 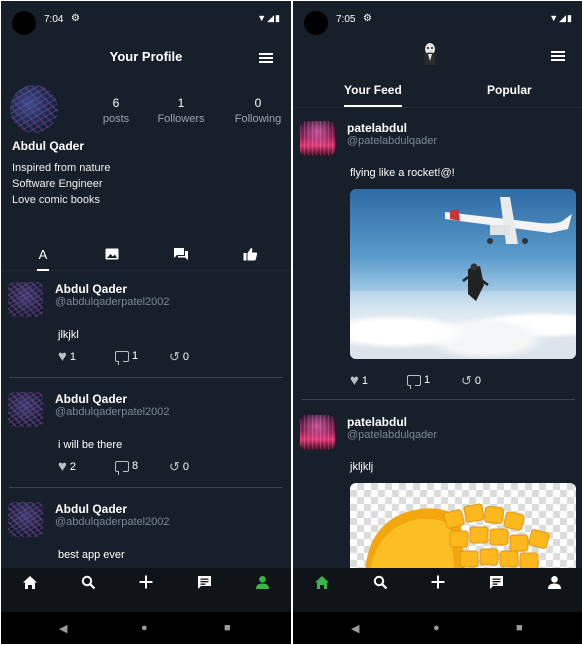 What do you see at coordinates (250, 256) in the screenshot?
I see `tab-liked` at bounding box center [250, 256].